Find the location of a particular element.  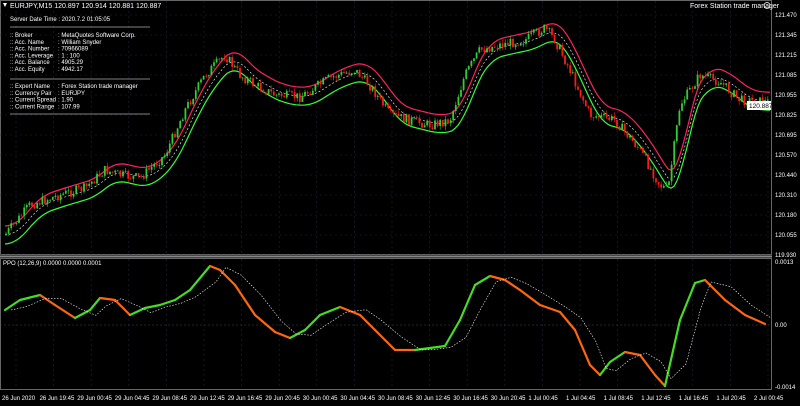

current-price-tag: 120.887 is located at coordinates (760, 105).